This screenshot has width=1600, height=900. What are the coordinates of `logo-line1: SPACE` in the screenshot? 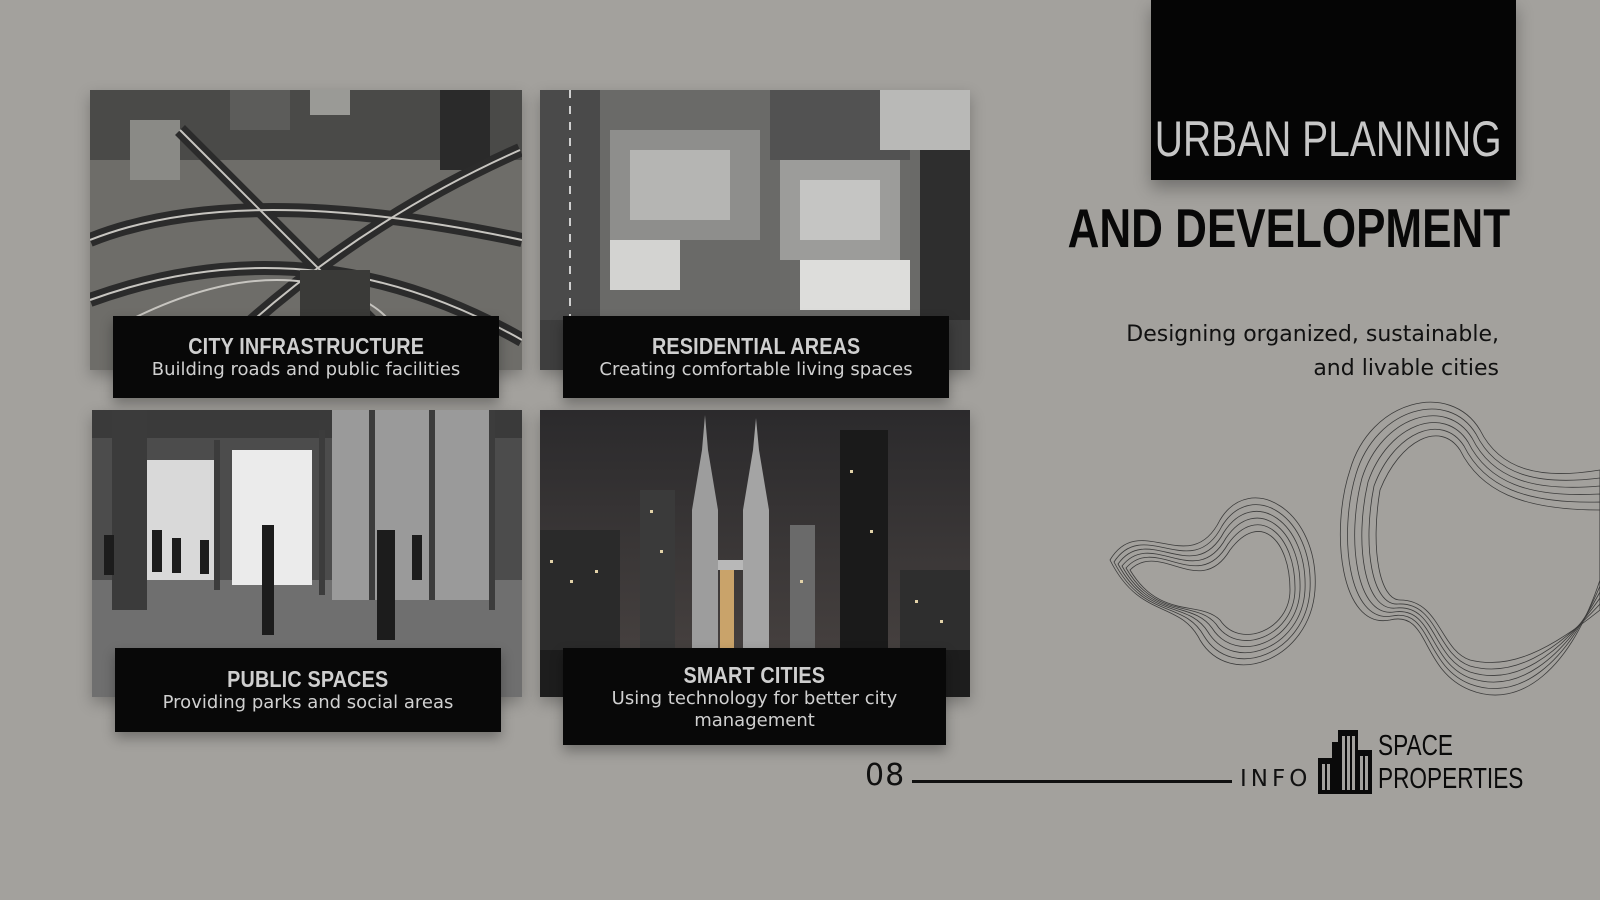 It's located at (1416, 746).